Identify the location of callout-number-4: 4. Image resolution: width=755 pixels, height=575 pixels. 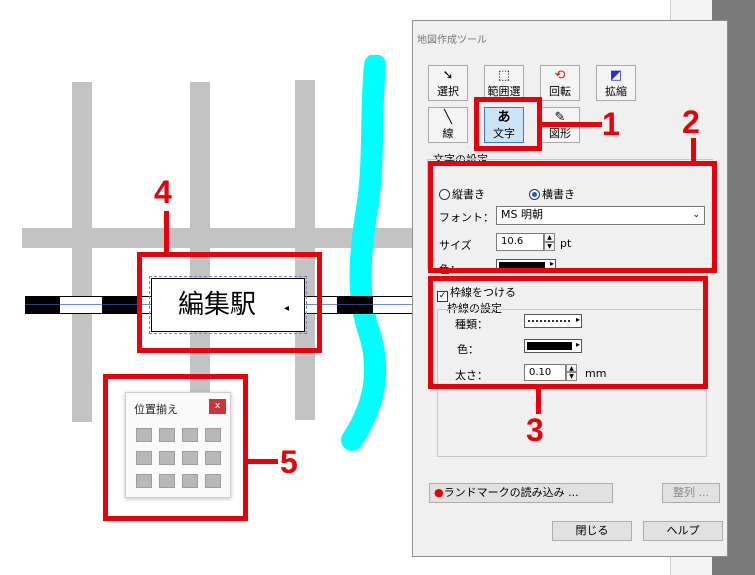
(163, 192).